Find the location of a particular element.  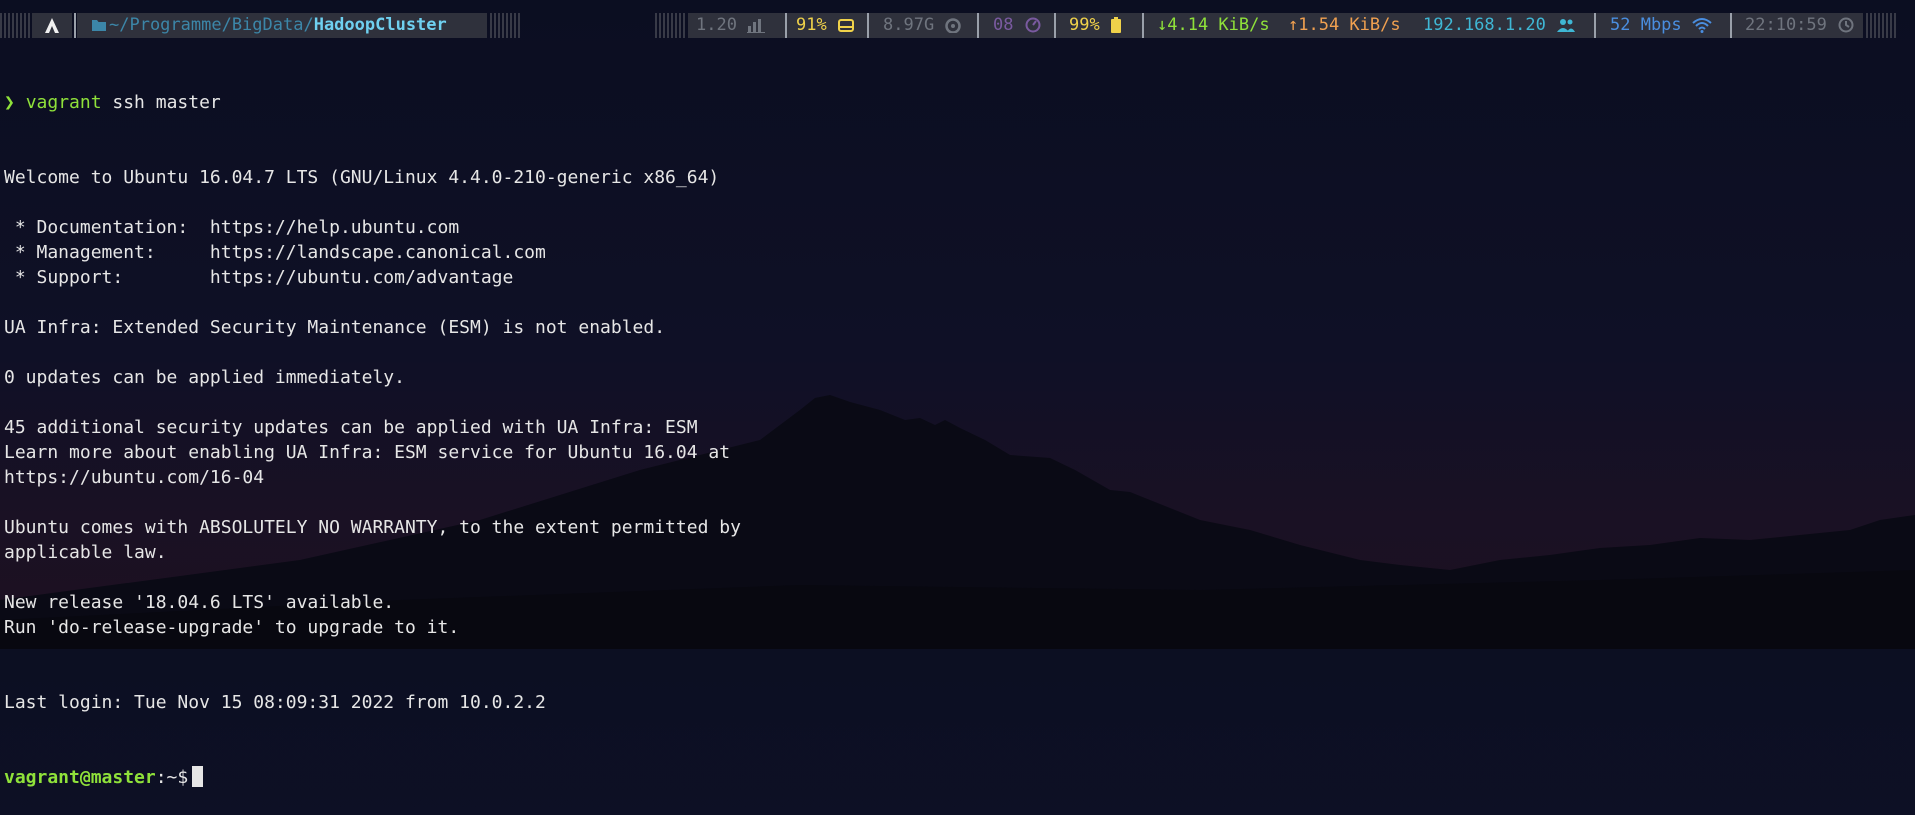

battery-widget: 99% is located at coordinates (1095, 25).